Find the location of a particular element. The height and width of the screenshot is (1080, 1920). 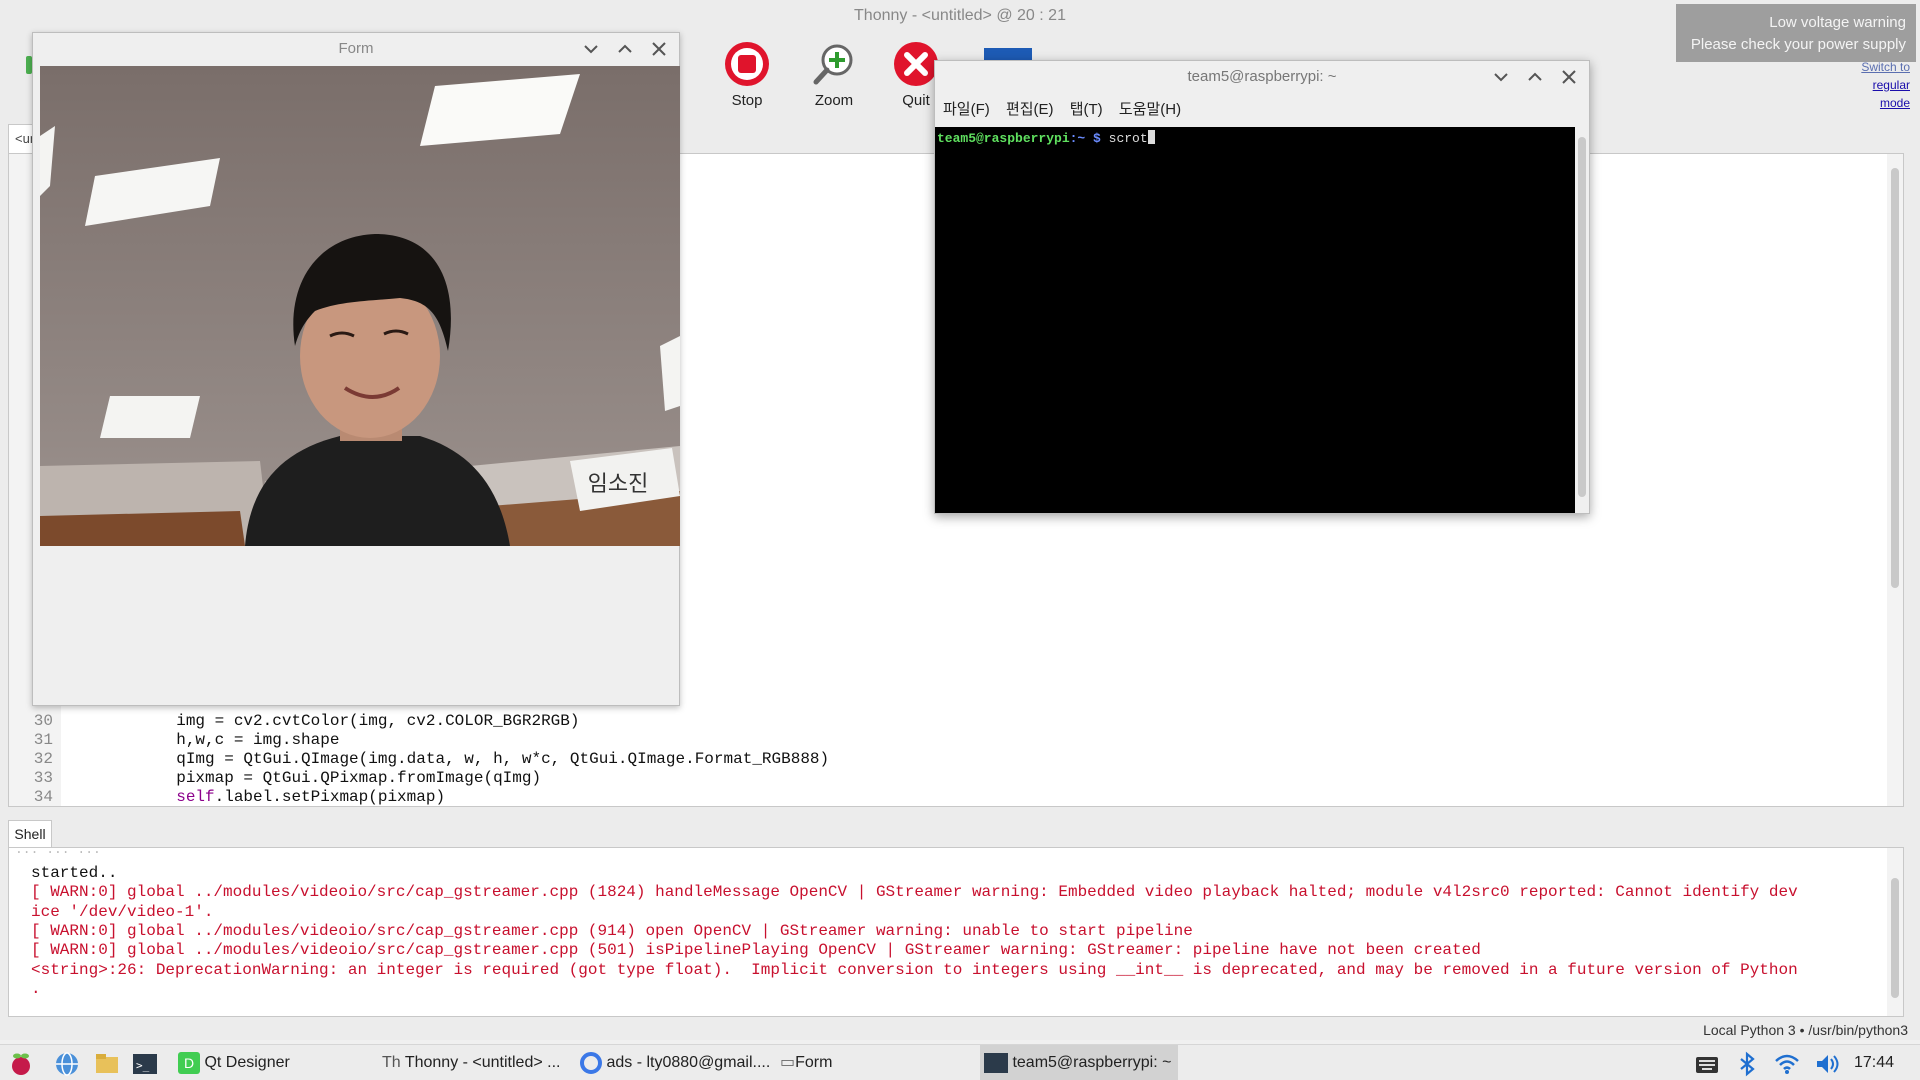

zoom-button: Zoom is located at coordinates (834, 74).